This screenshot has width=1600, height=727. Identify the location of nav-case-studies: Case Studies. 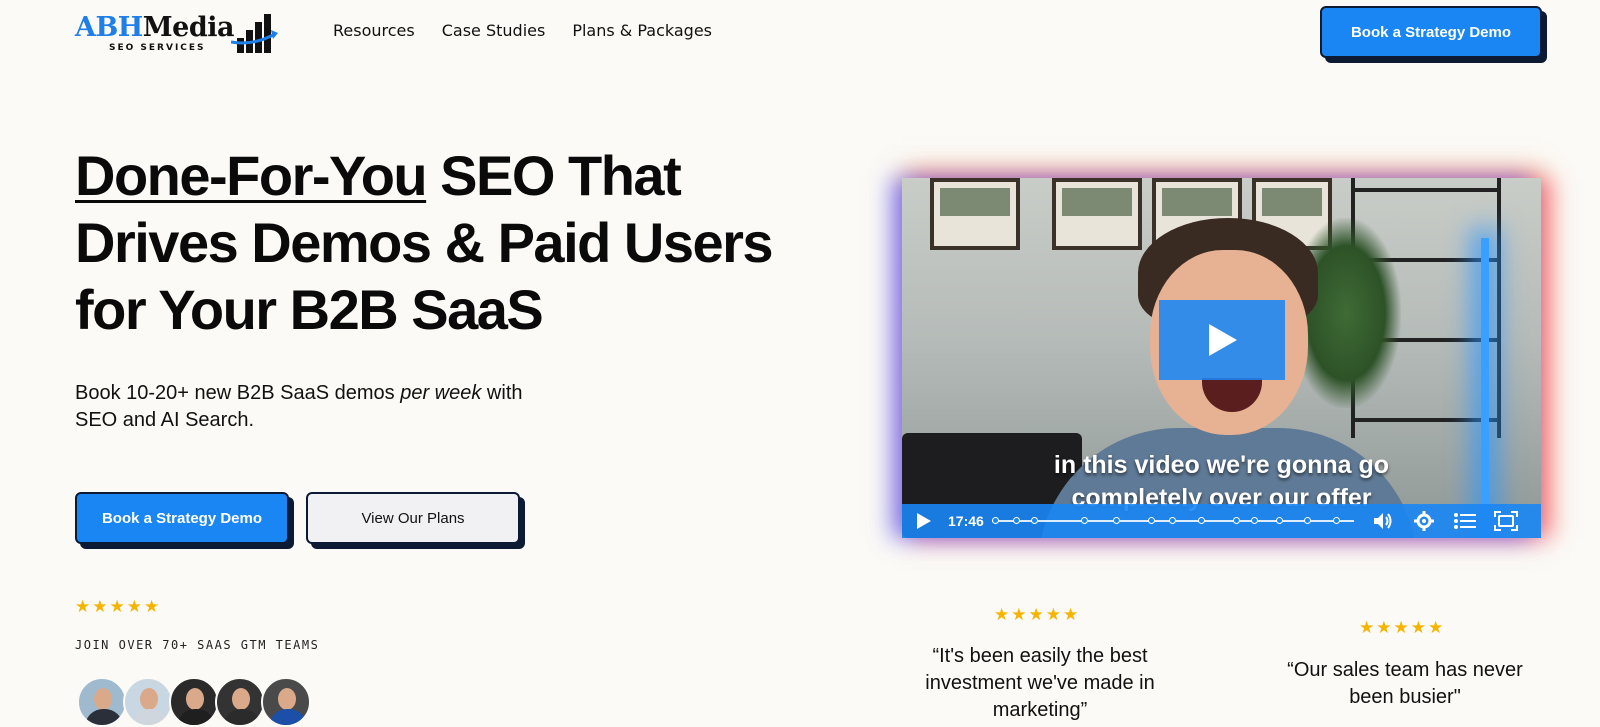
(494, 30).